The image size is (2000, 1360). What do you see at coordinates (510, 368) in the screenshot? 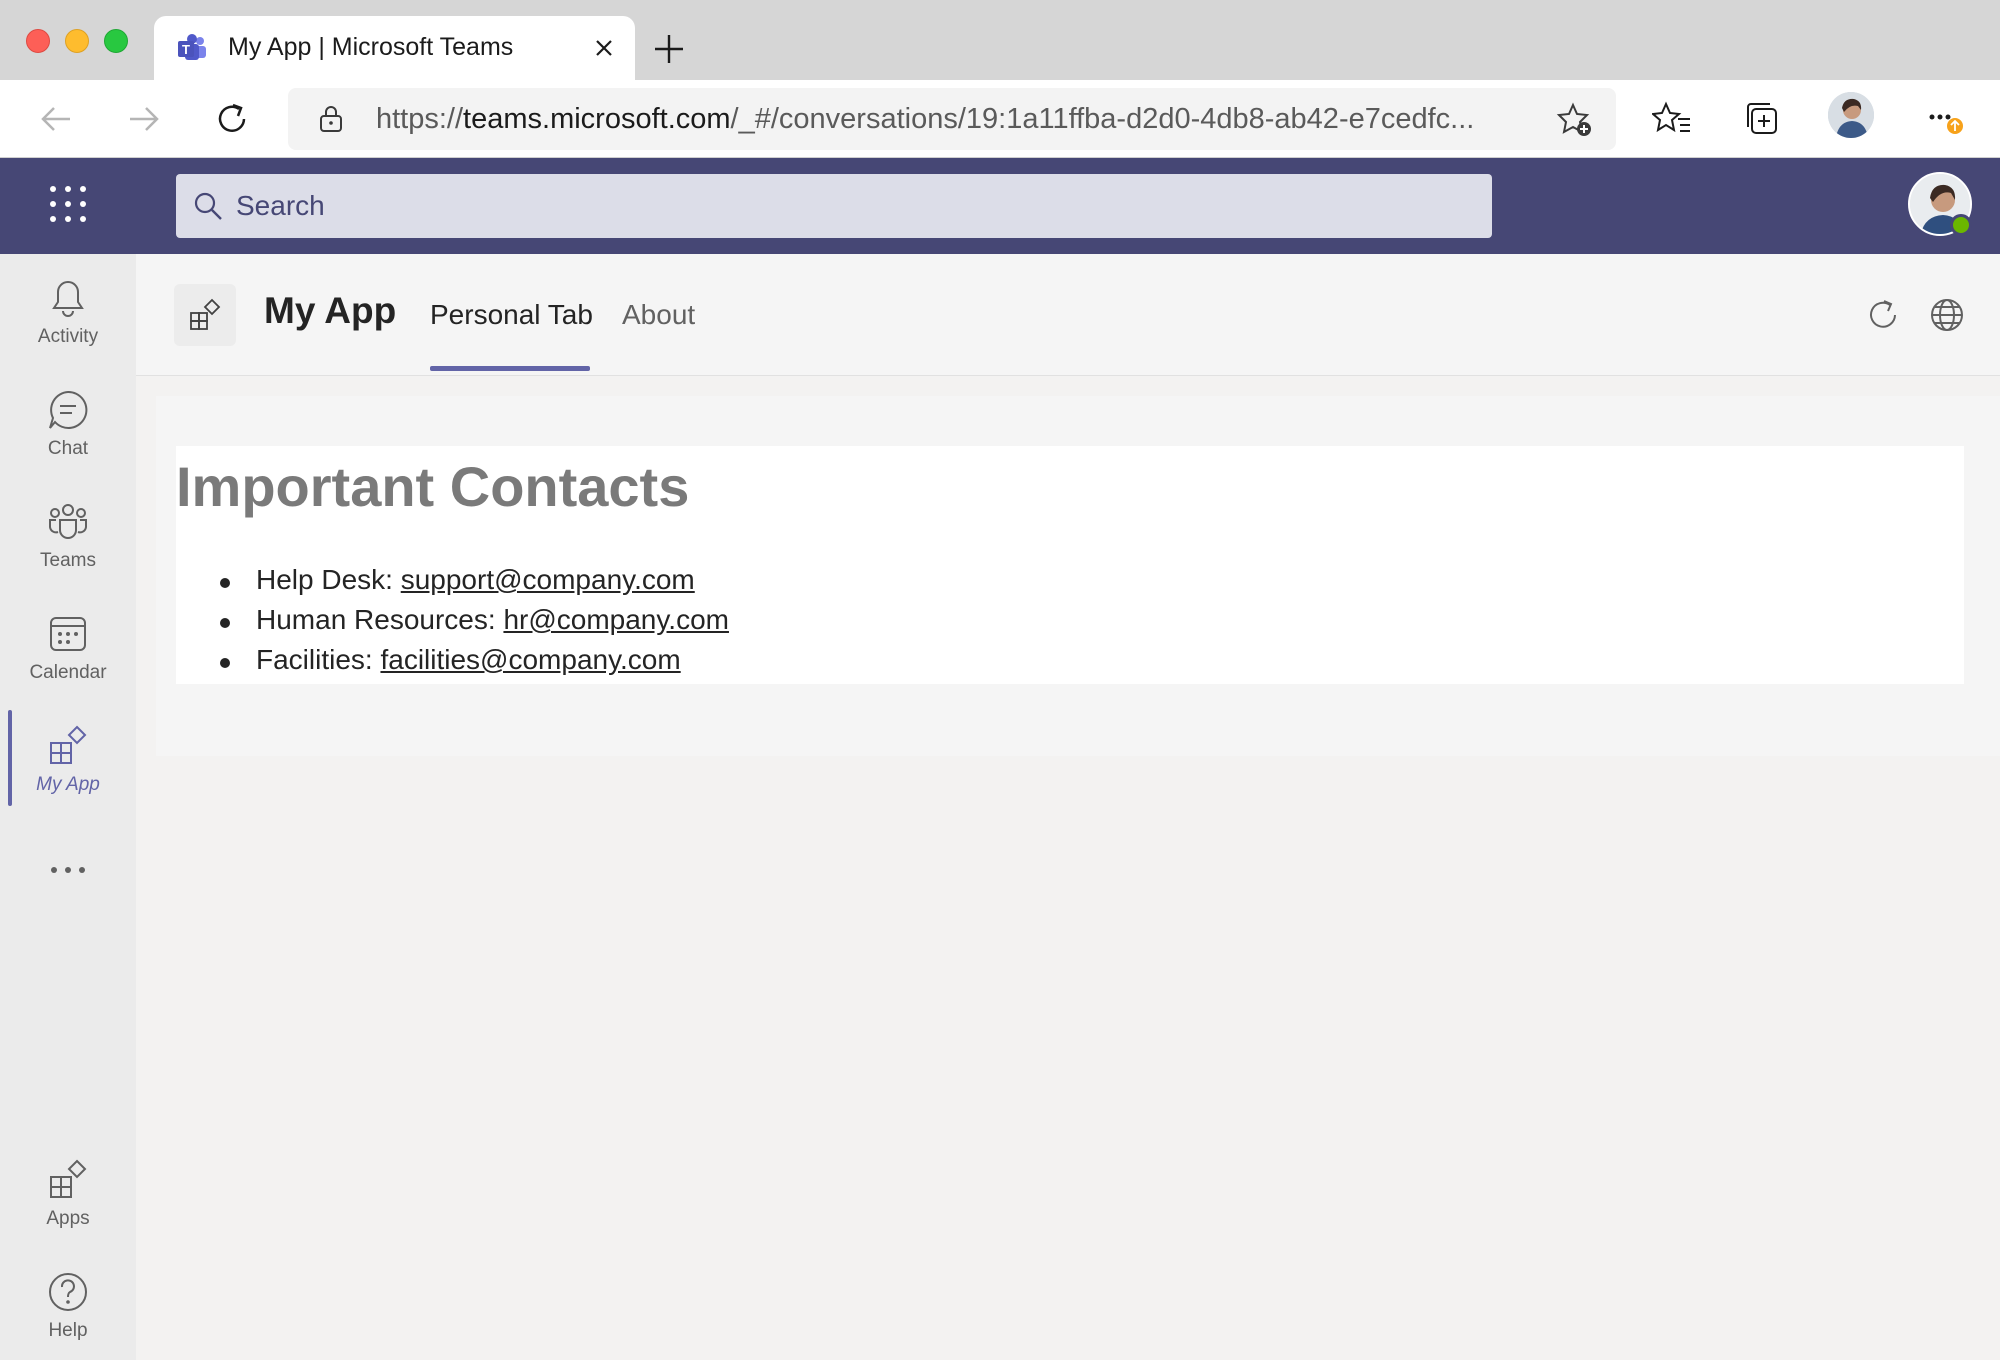
I see `tab-active-indicator` at bounding box center [510, 368].